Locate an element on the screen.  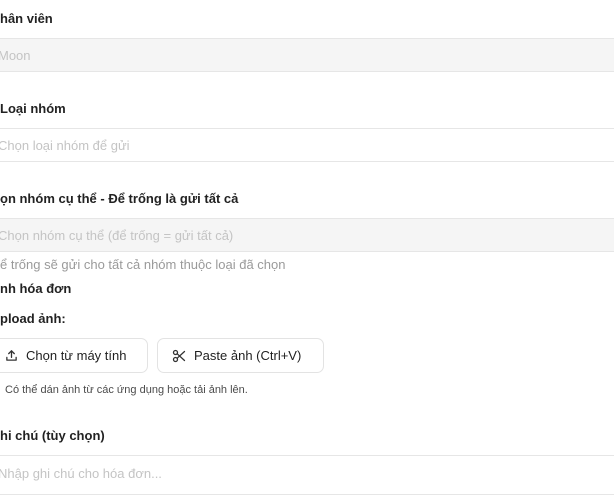
group-type-placeholder: Chọn loại nhóm để gửi is located at coordinates (65, 145).